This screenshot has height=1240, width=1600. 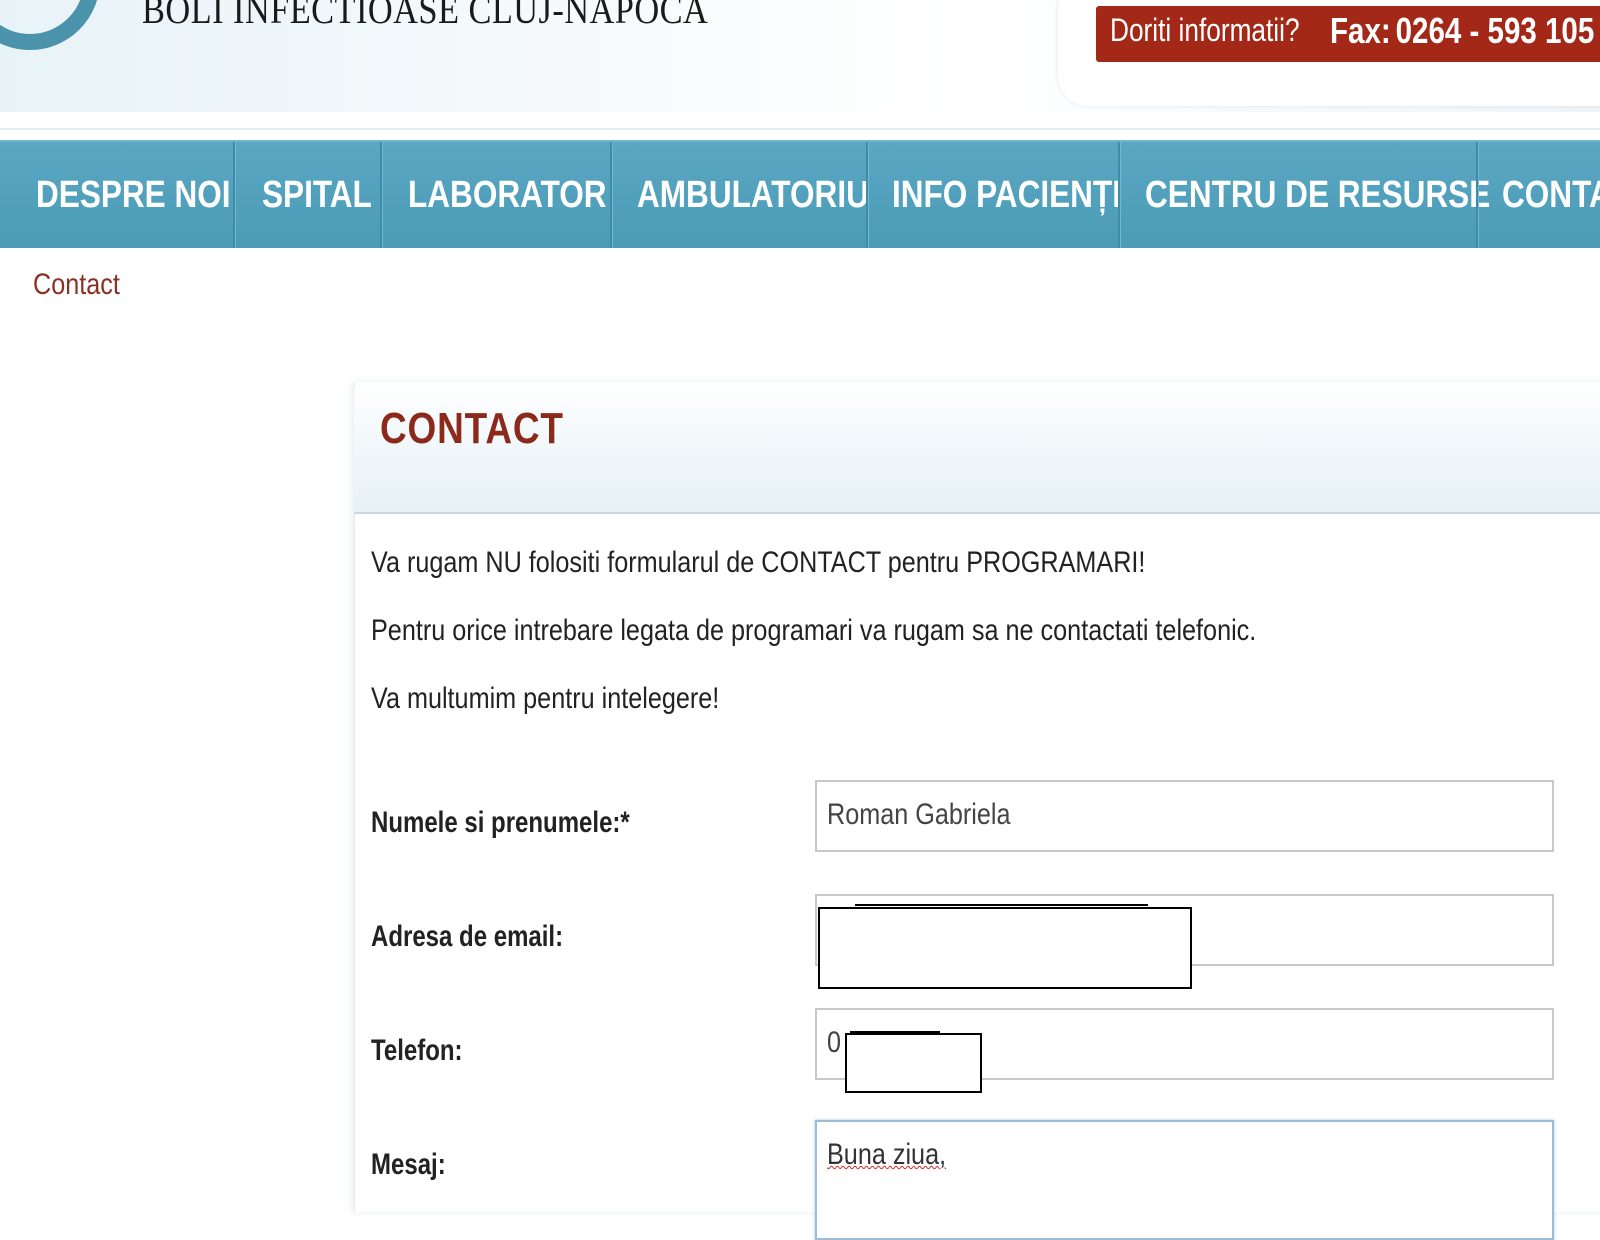 I want to click on breadcrumb: Contact, so click(x=76, y=285).